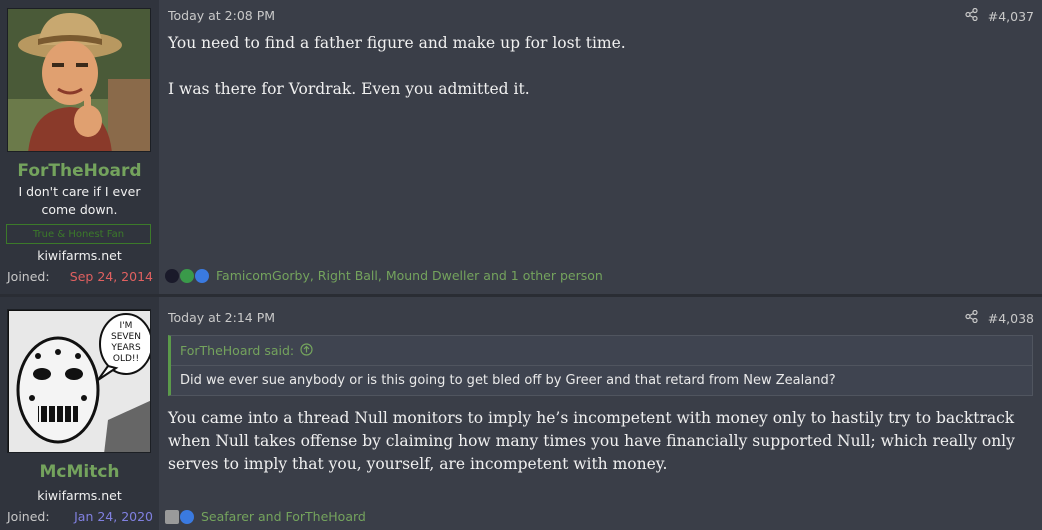  Describe the element at coordinates (306, 350) in the screenshot. I see `arrow-up-circle-icon` at that location.